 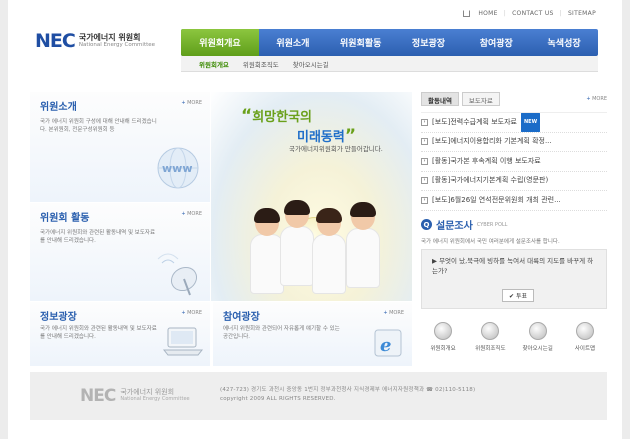 What do you see at coordinates (490, 180) in the screenshot?
I see `news-title: [활동]국가에너지기본계획 수립(영문판)` at bounding box center [490, 180].